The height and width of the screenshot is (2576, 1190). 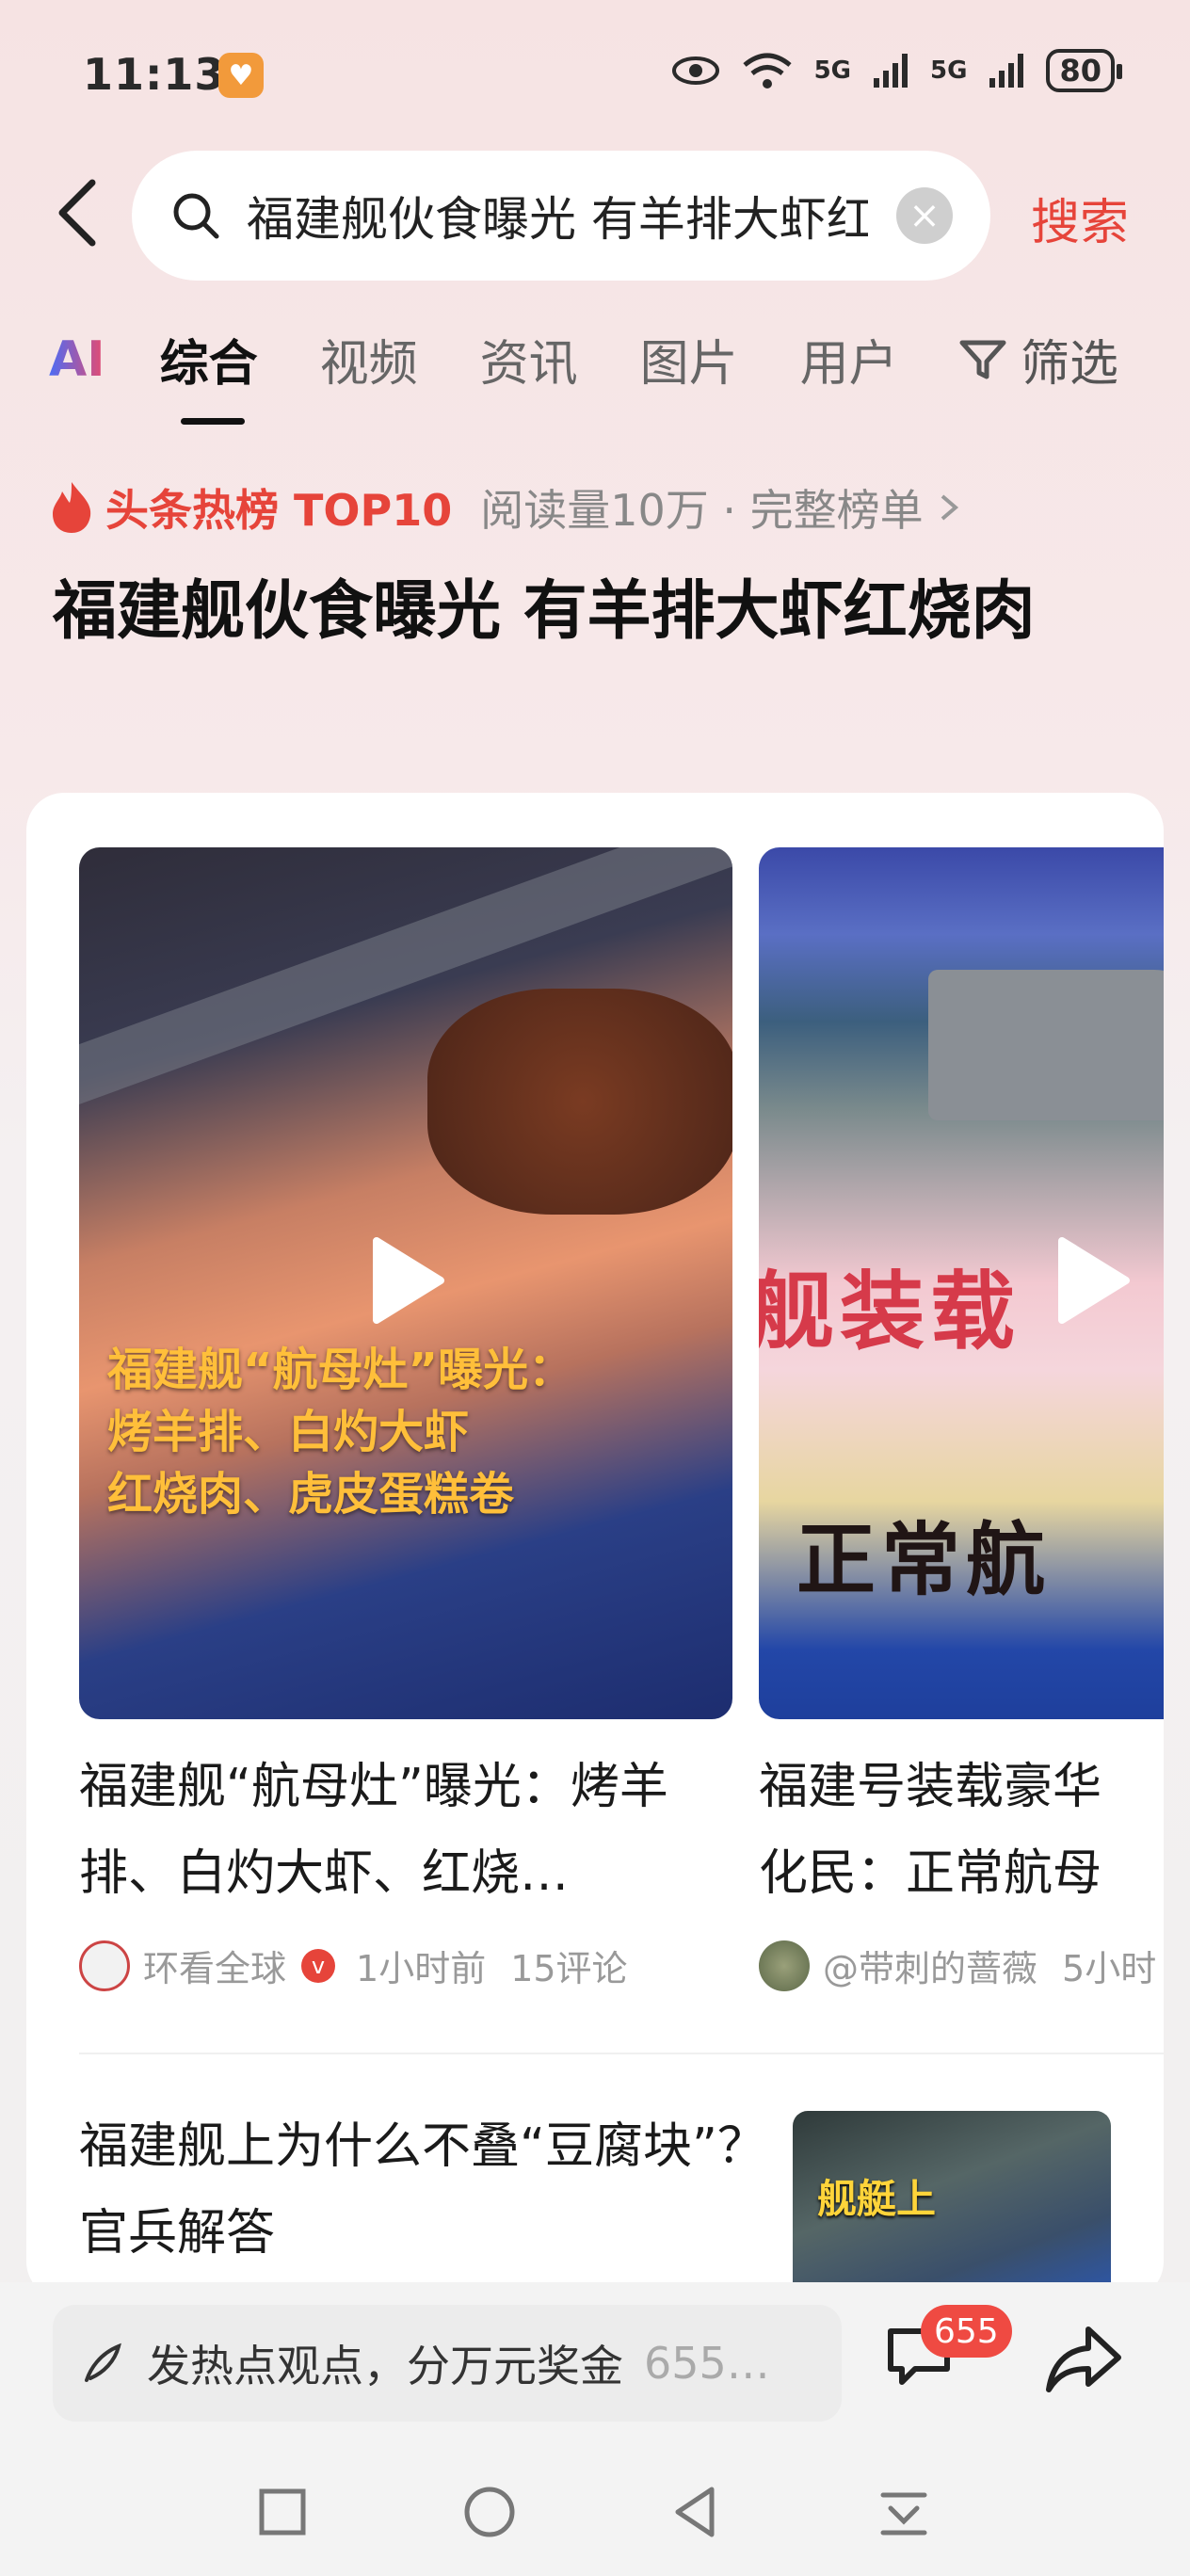 I want to click on signal-5g-2: 5G, so click(x=949, y=70).